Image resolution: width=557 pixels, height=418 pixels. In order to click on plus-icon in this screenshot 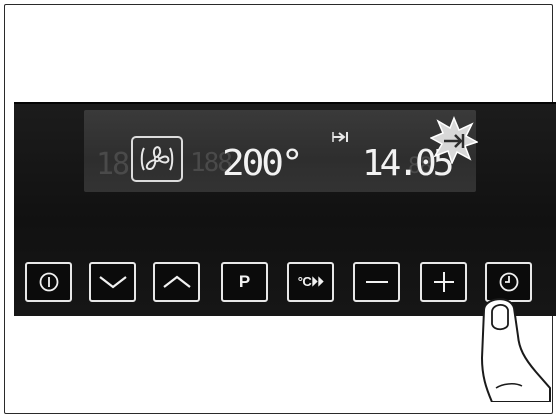, I will do `click(444, 282)`.